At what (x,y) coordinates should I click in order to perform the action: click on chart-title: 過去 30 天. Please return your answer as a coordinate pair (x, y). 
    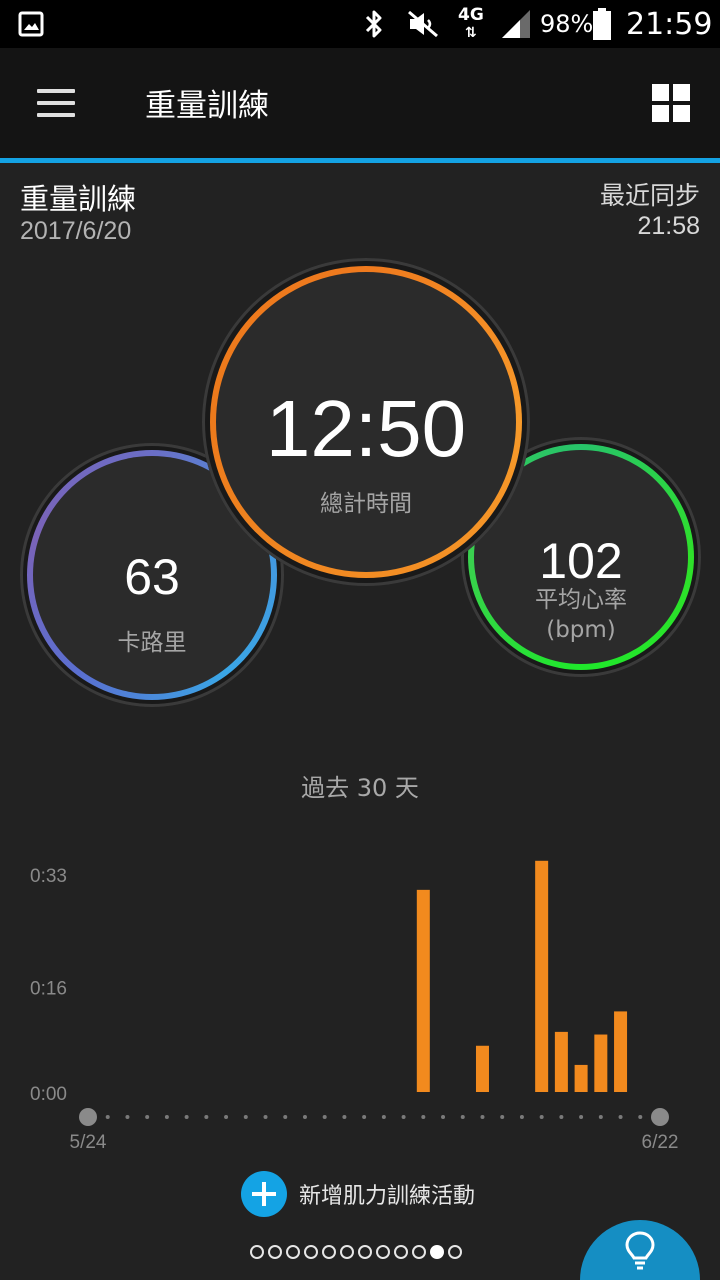
    Looking at the image, I should click on (360, 788).